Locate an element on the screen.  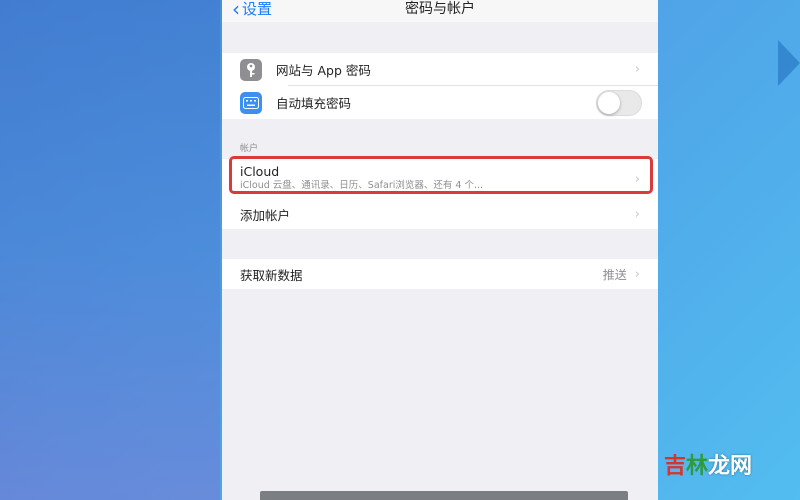
navigation-bar: ‹ 设置 密码与帐户 is located at coordinates (440, 11).